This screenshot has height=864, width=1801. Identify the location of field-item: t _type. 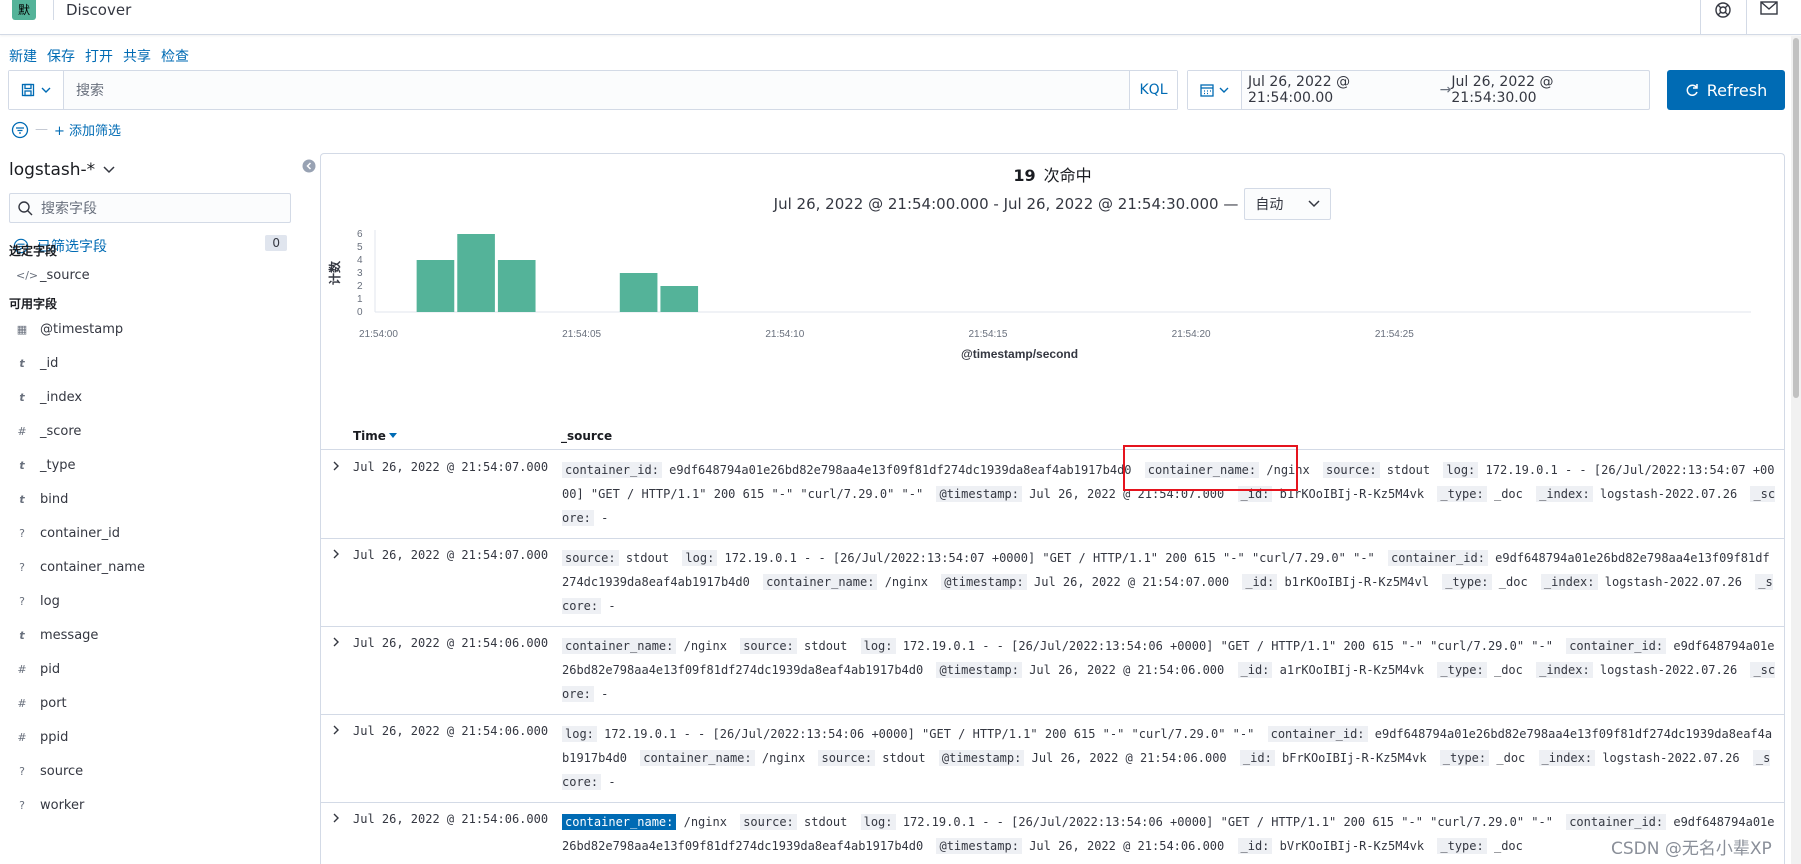
(157, 465).